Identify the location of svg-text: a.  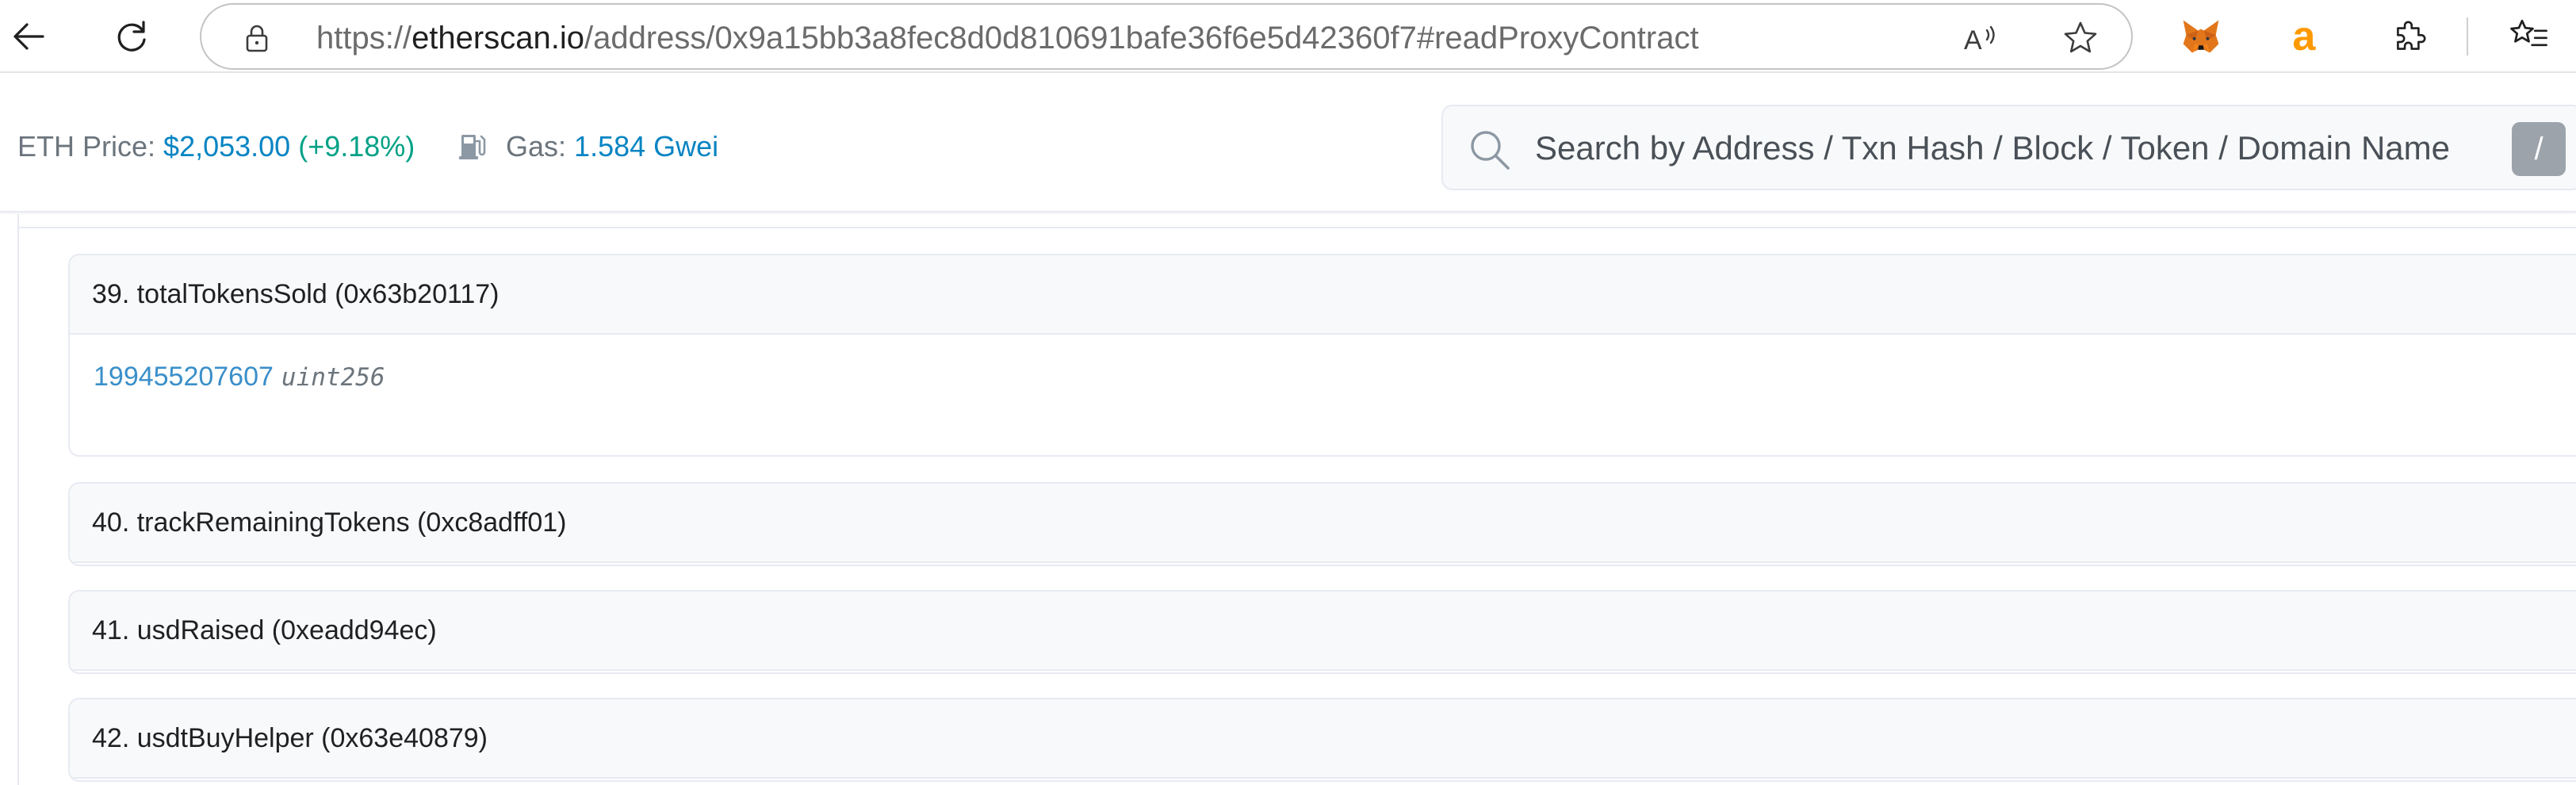
(2304, 36).